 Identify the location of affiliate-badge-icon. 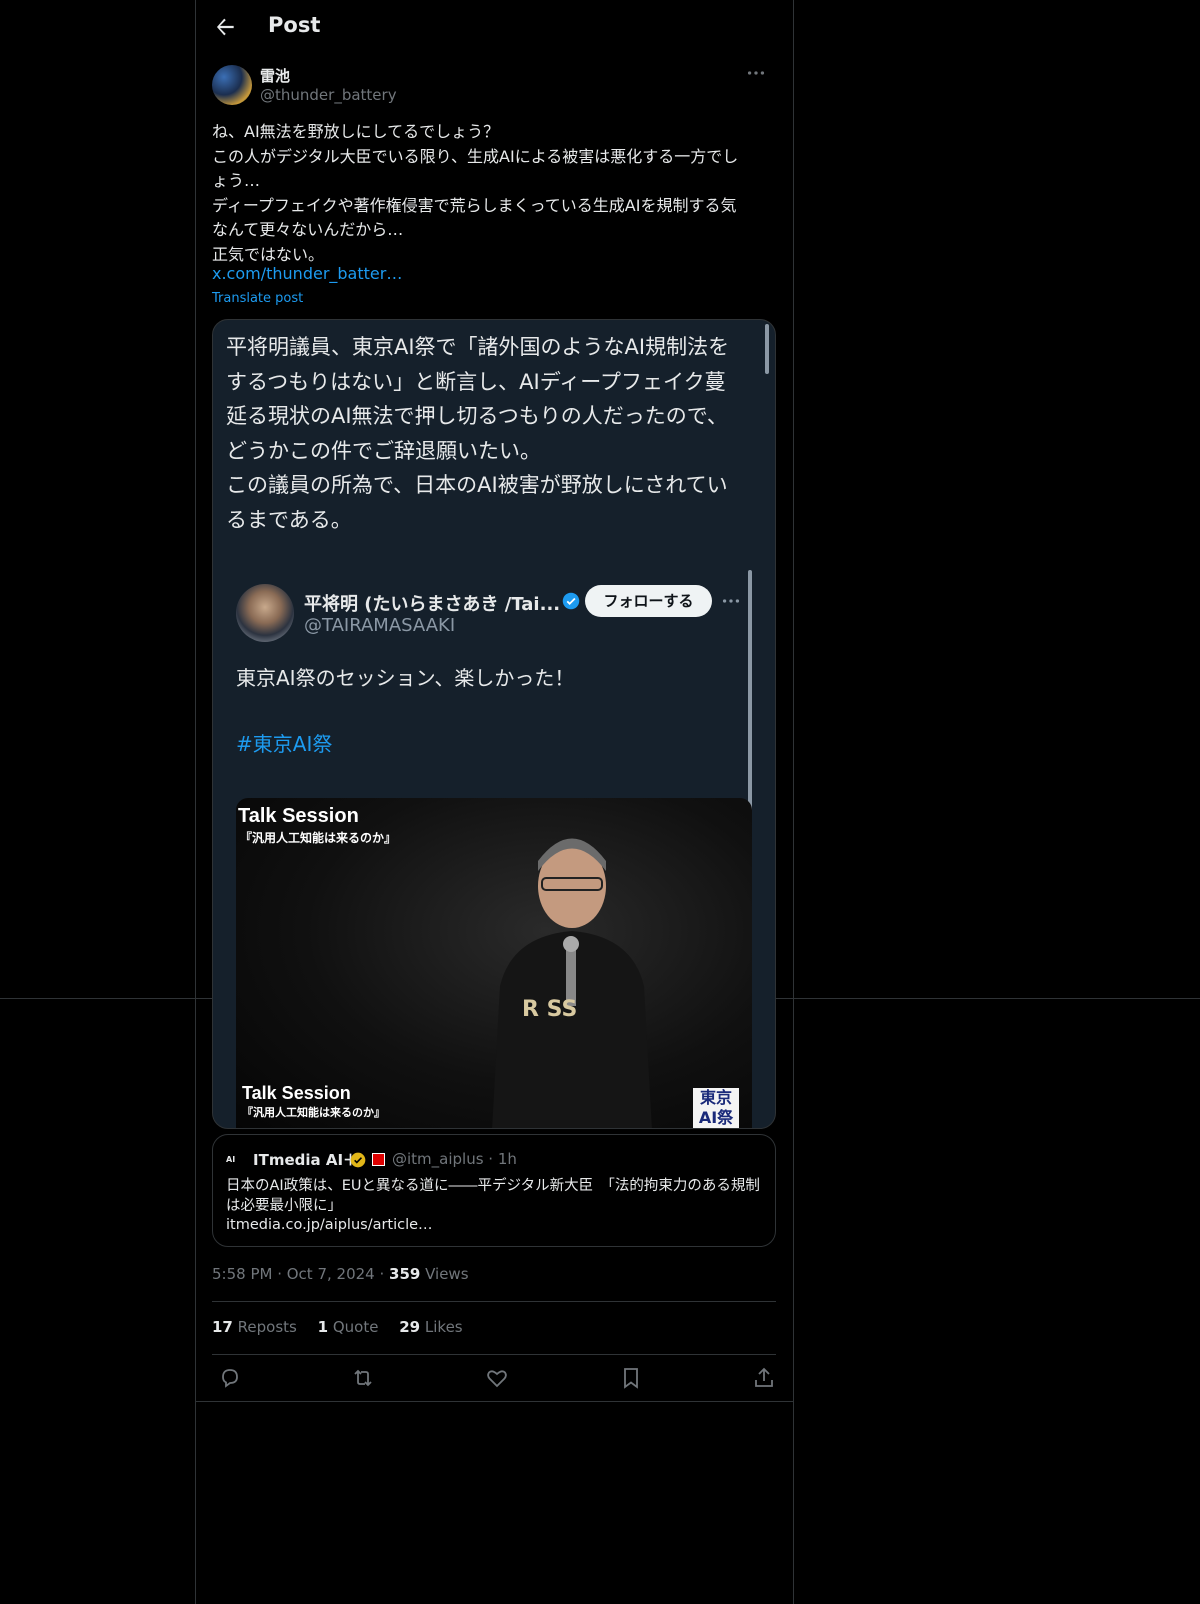
(378, 1159).